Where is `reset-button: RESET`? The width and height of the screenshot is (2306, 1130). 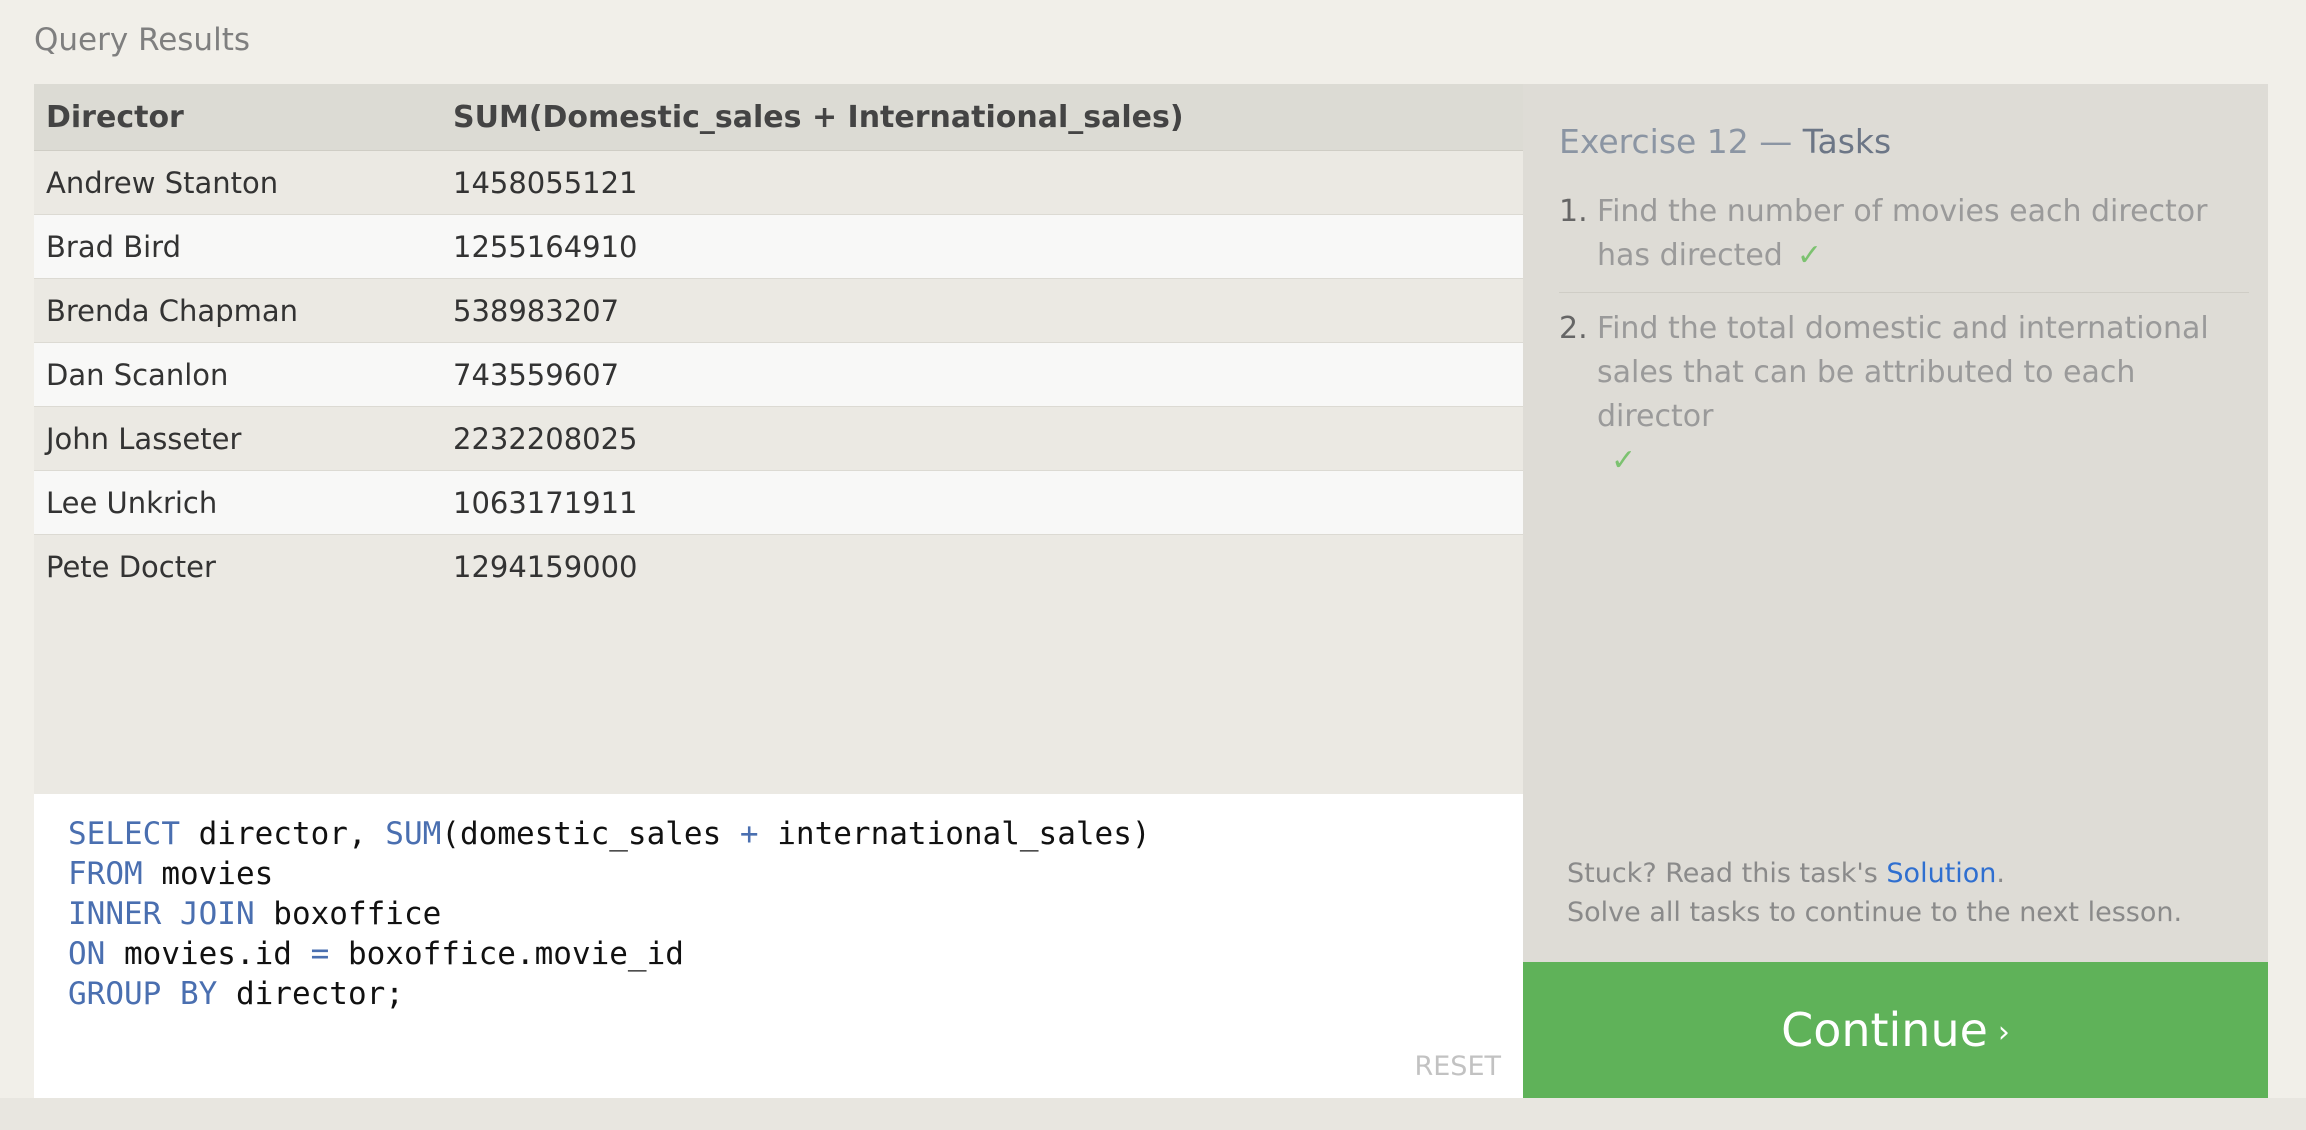 reset-button: RESET is located at coordinates (1457, 1066).